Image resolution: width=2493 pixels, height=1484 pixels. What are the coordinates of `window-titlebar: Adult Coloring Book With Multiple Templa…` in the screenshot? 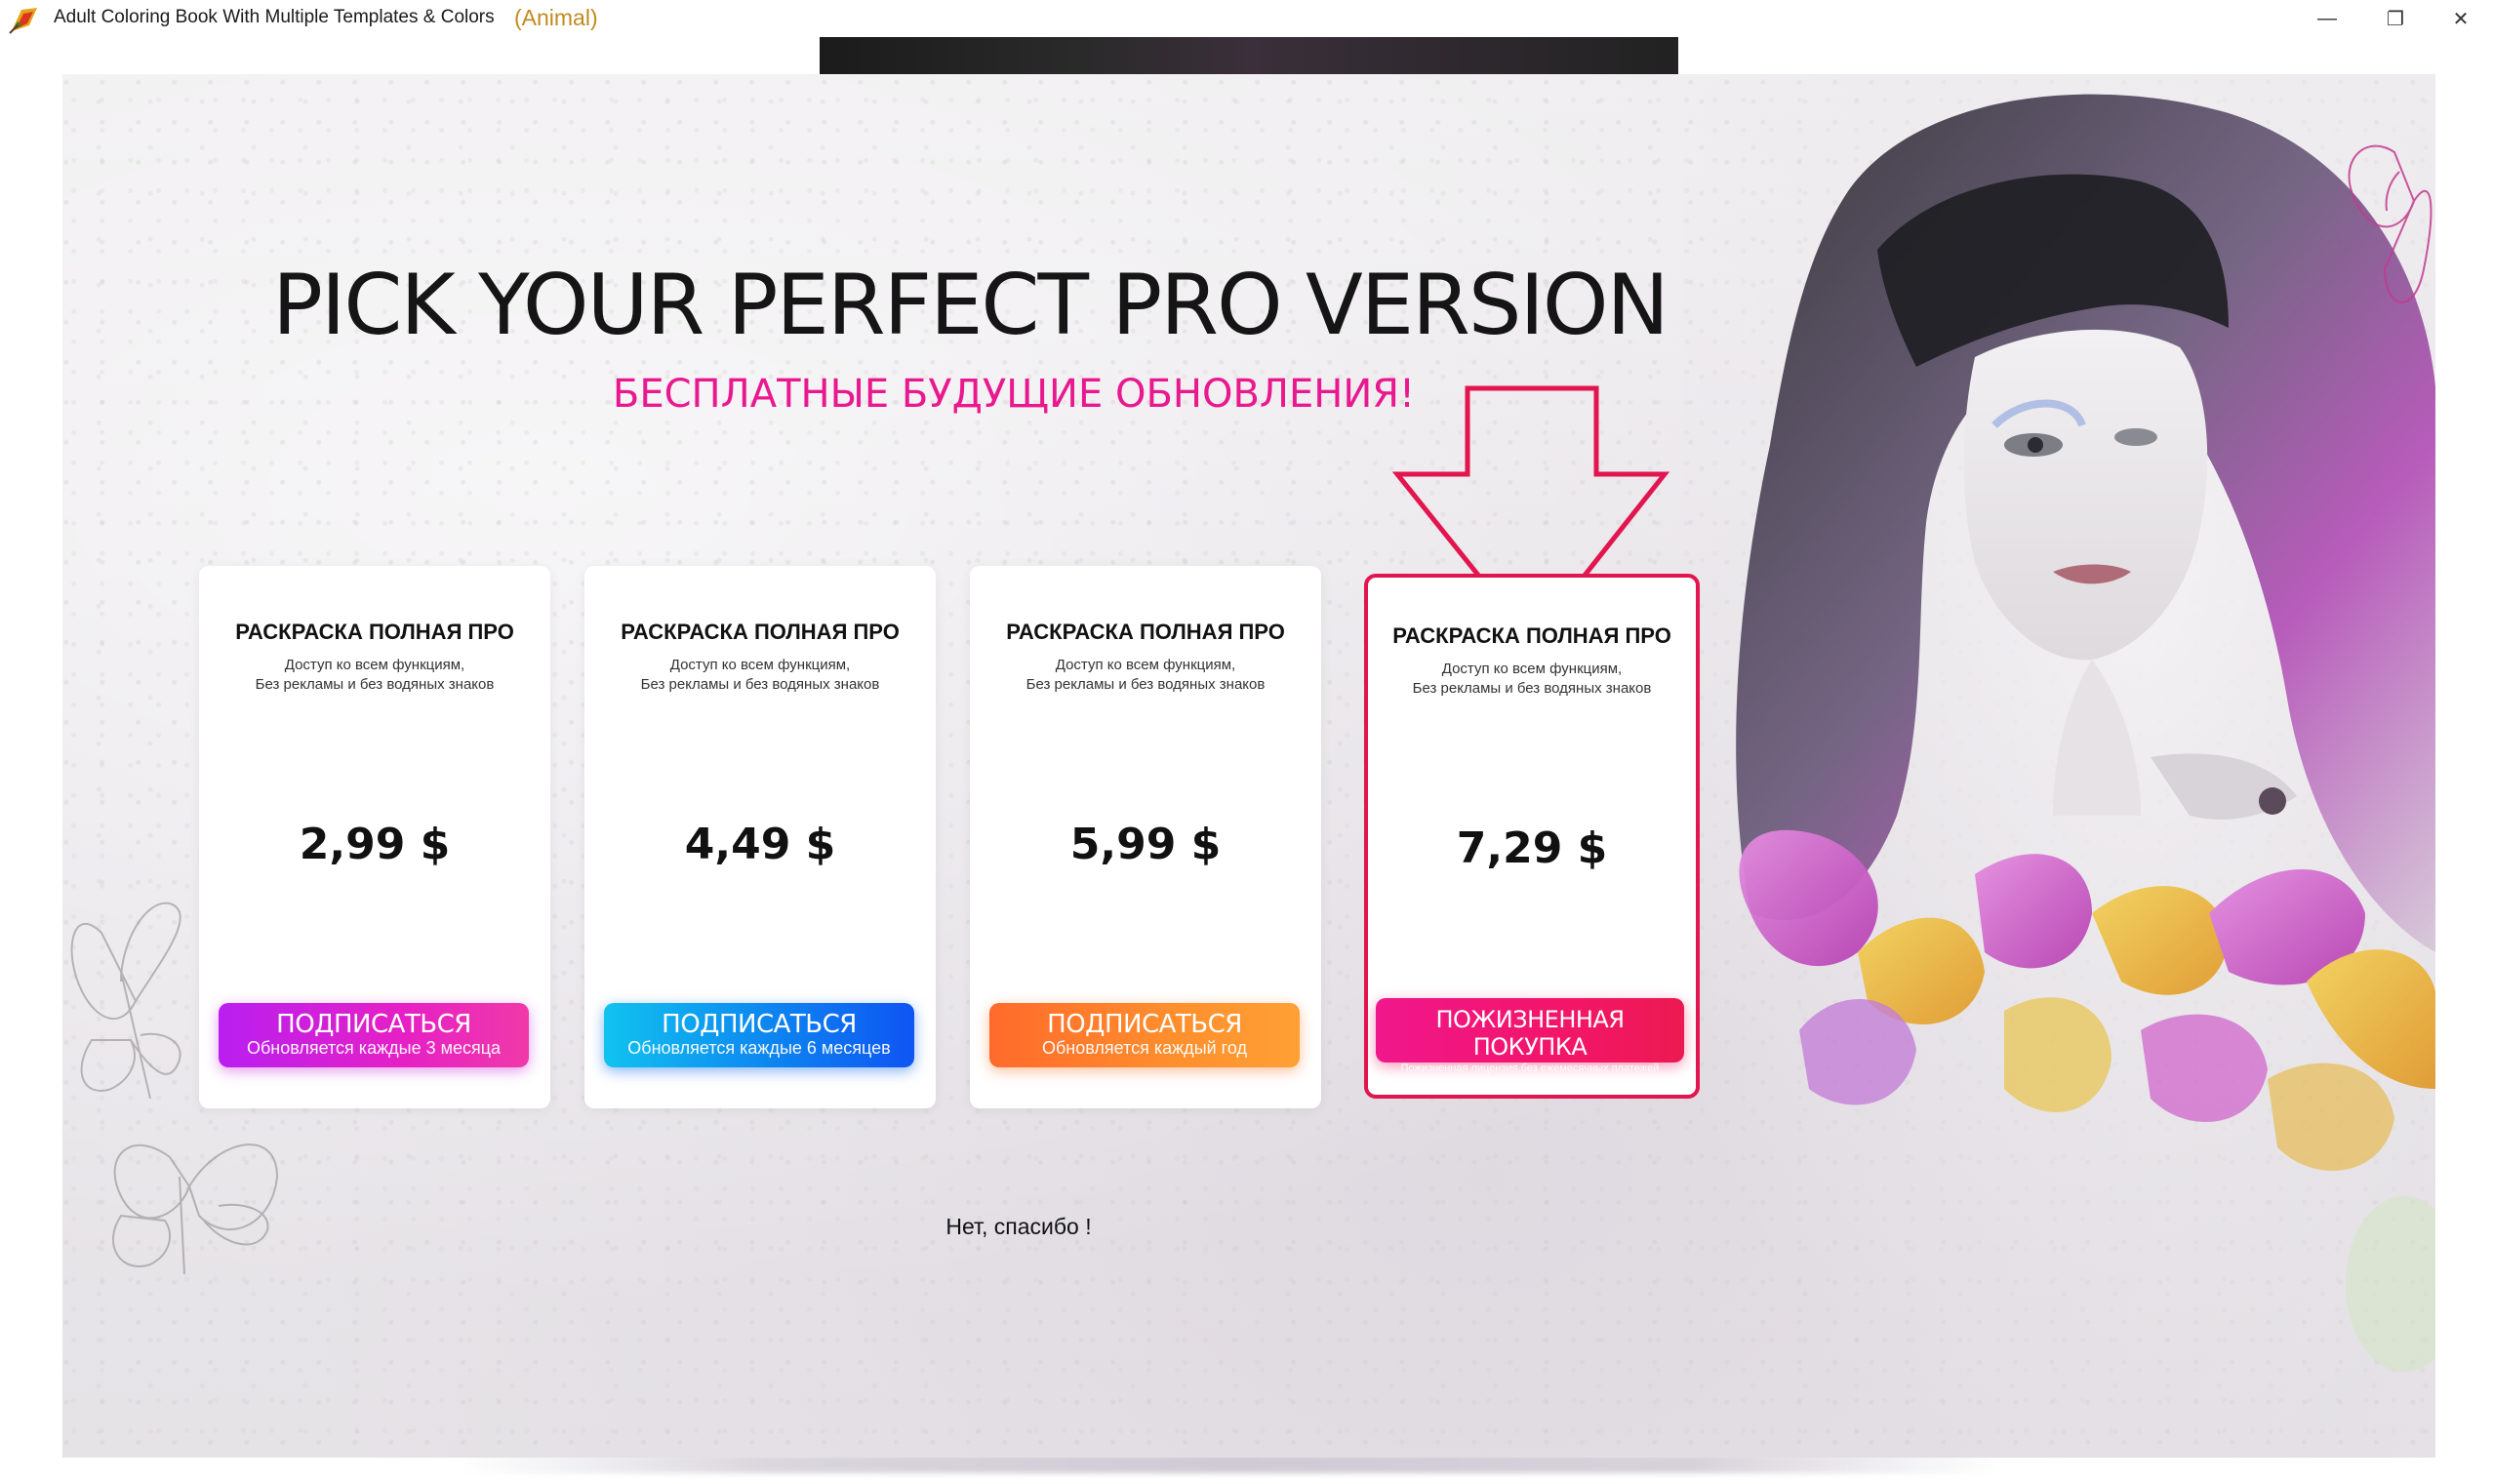 It's located at (1246, 18).